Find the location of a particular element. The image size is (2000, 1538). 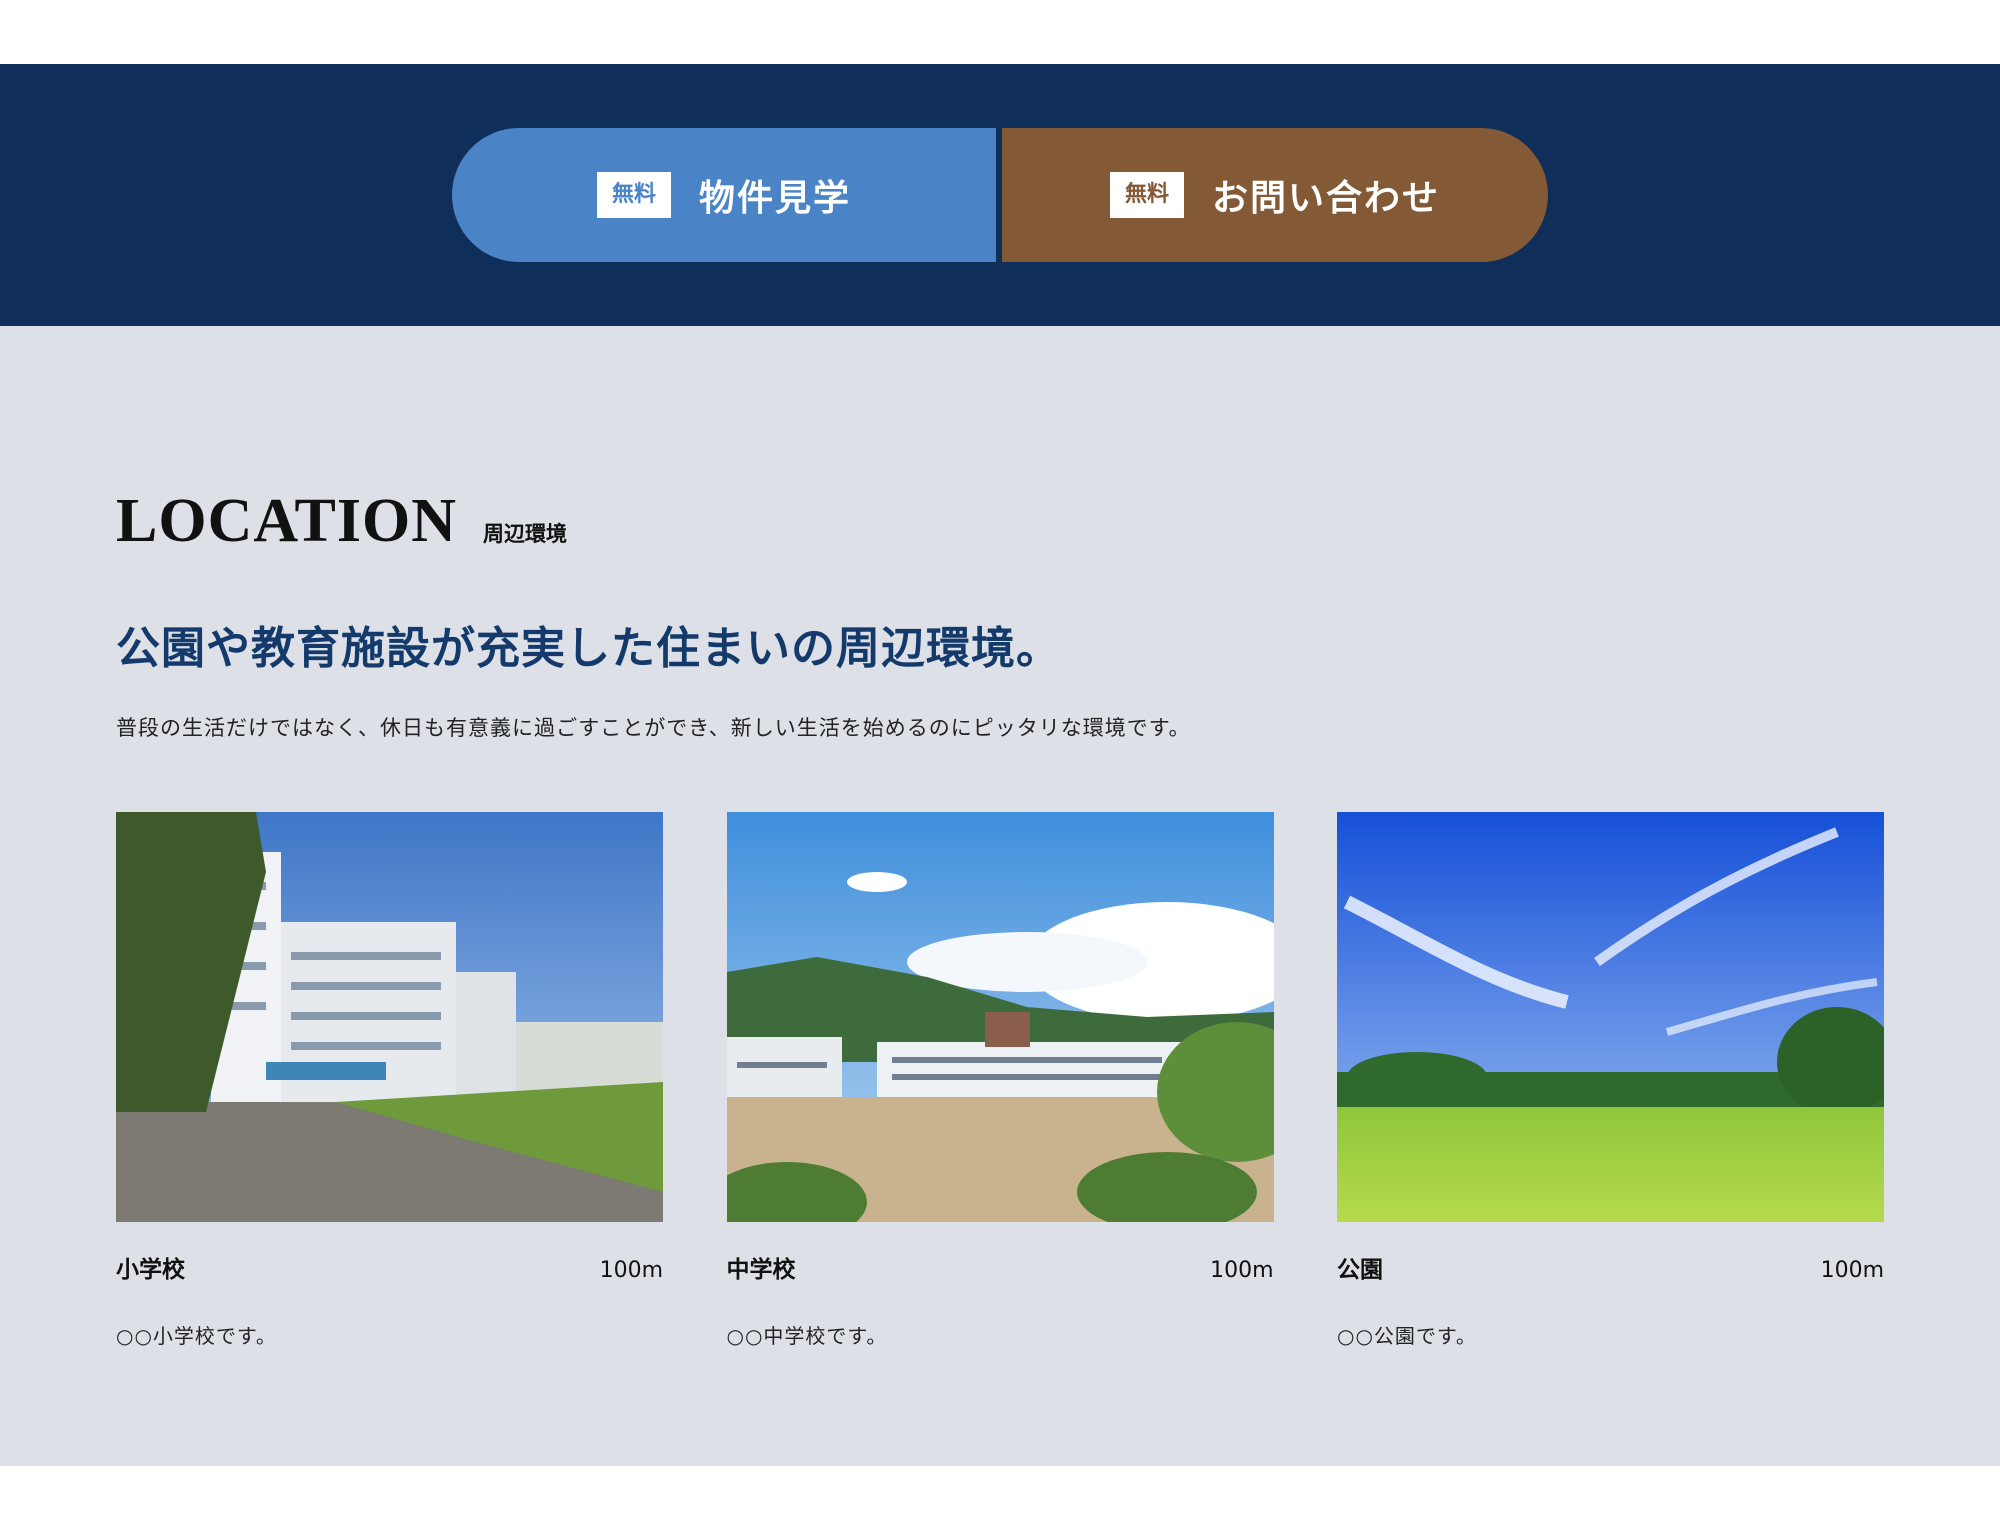

bottom-spacer is located at coordinates (1000, 1502).